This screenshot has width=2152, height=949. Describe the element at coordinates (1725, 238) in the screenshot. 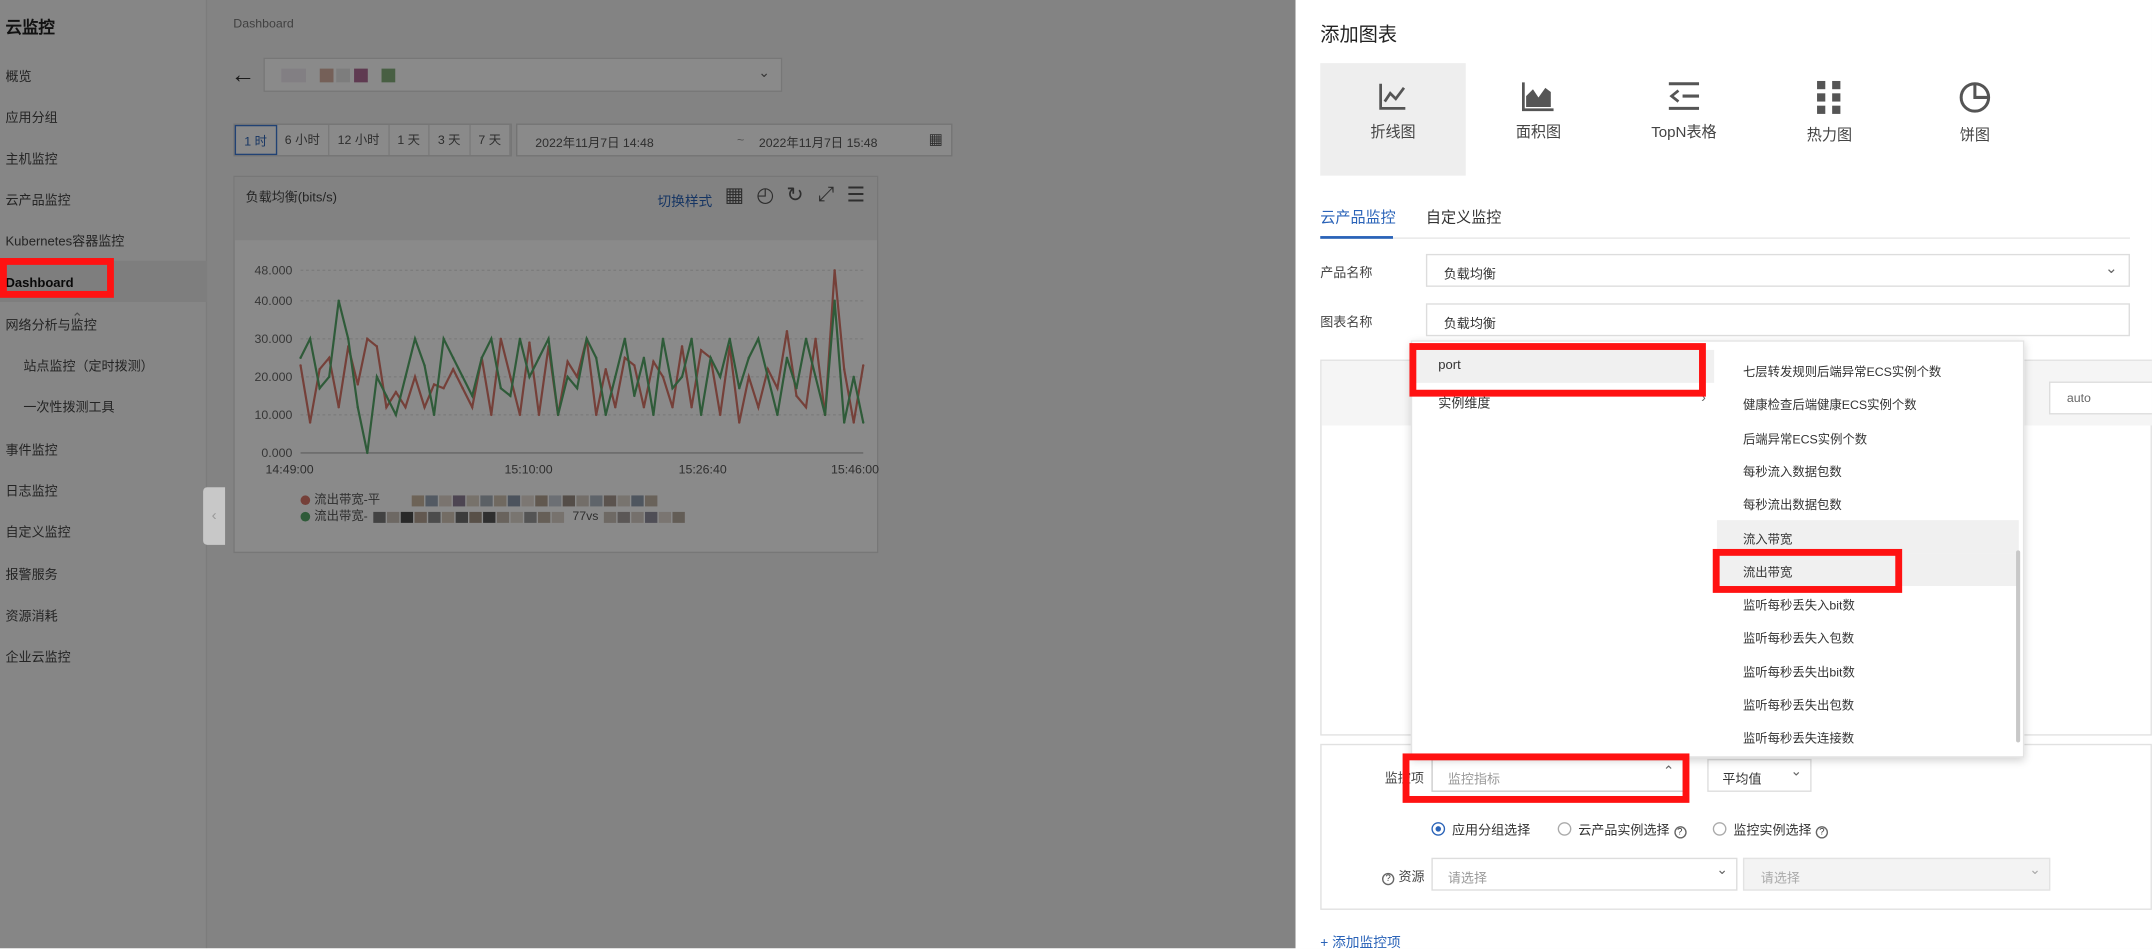

I see `tab-divider` at that location.